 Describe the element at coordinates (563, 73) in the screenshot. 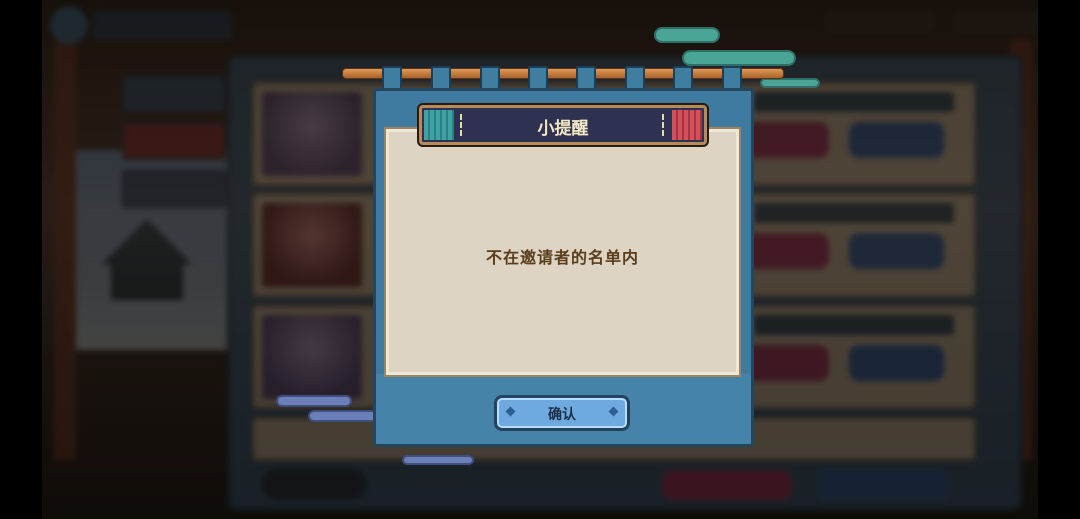

I see `hanging-rod` at that location.